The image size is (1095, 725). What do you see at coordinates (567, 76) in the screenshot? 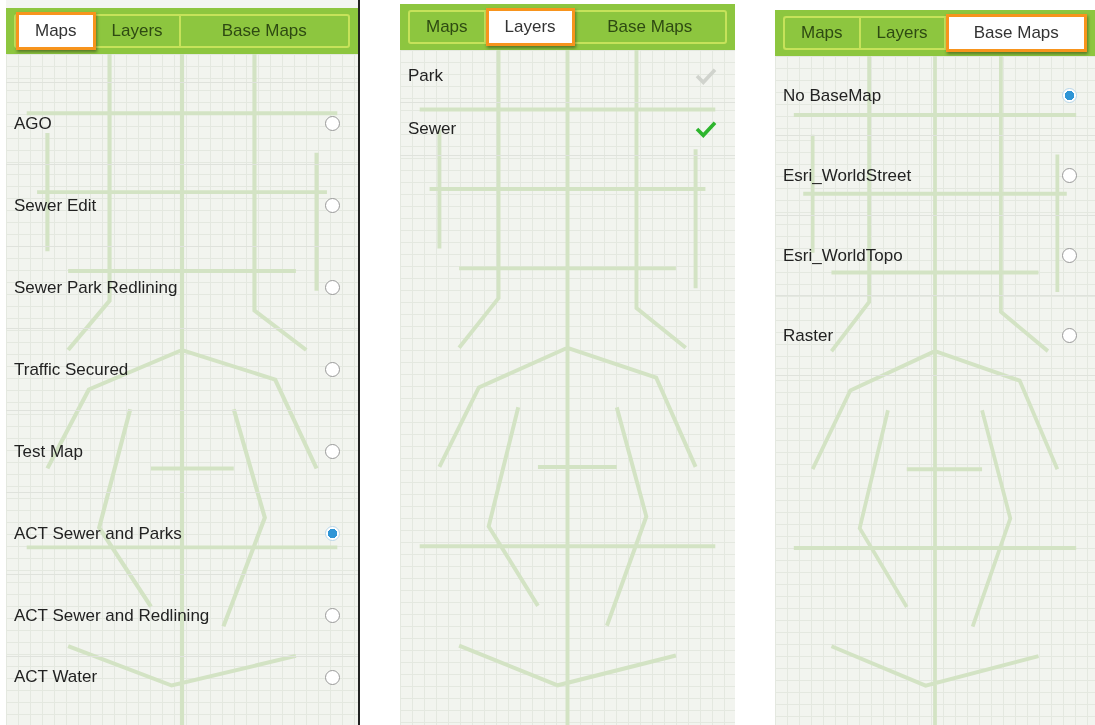
I see `list-item: Park` at bounding box center [567, 76].